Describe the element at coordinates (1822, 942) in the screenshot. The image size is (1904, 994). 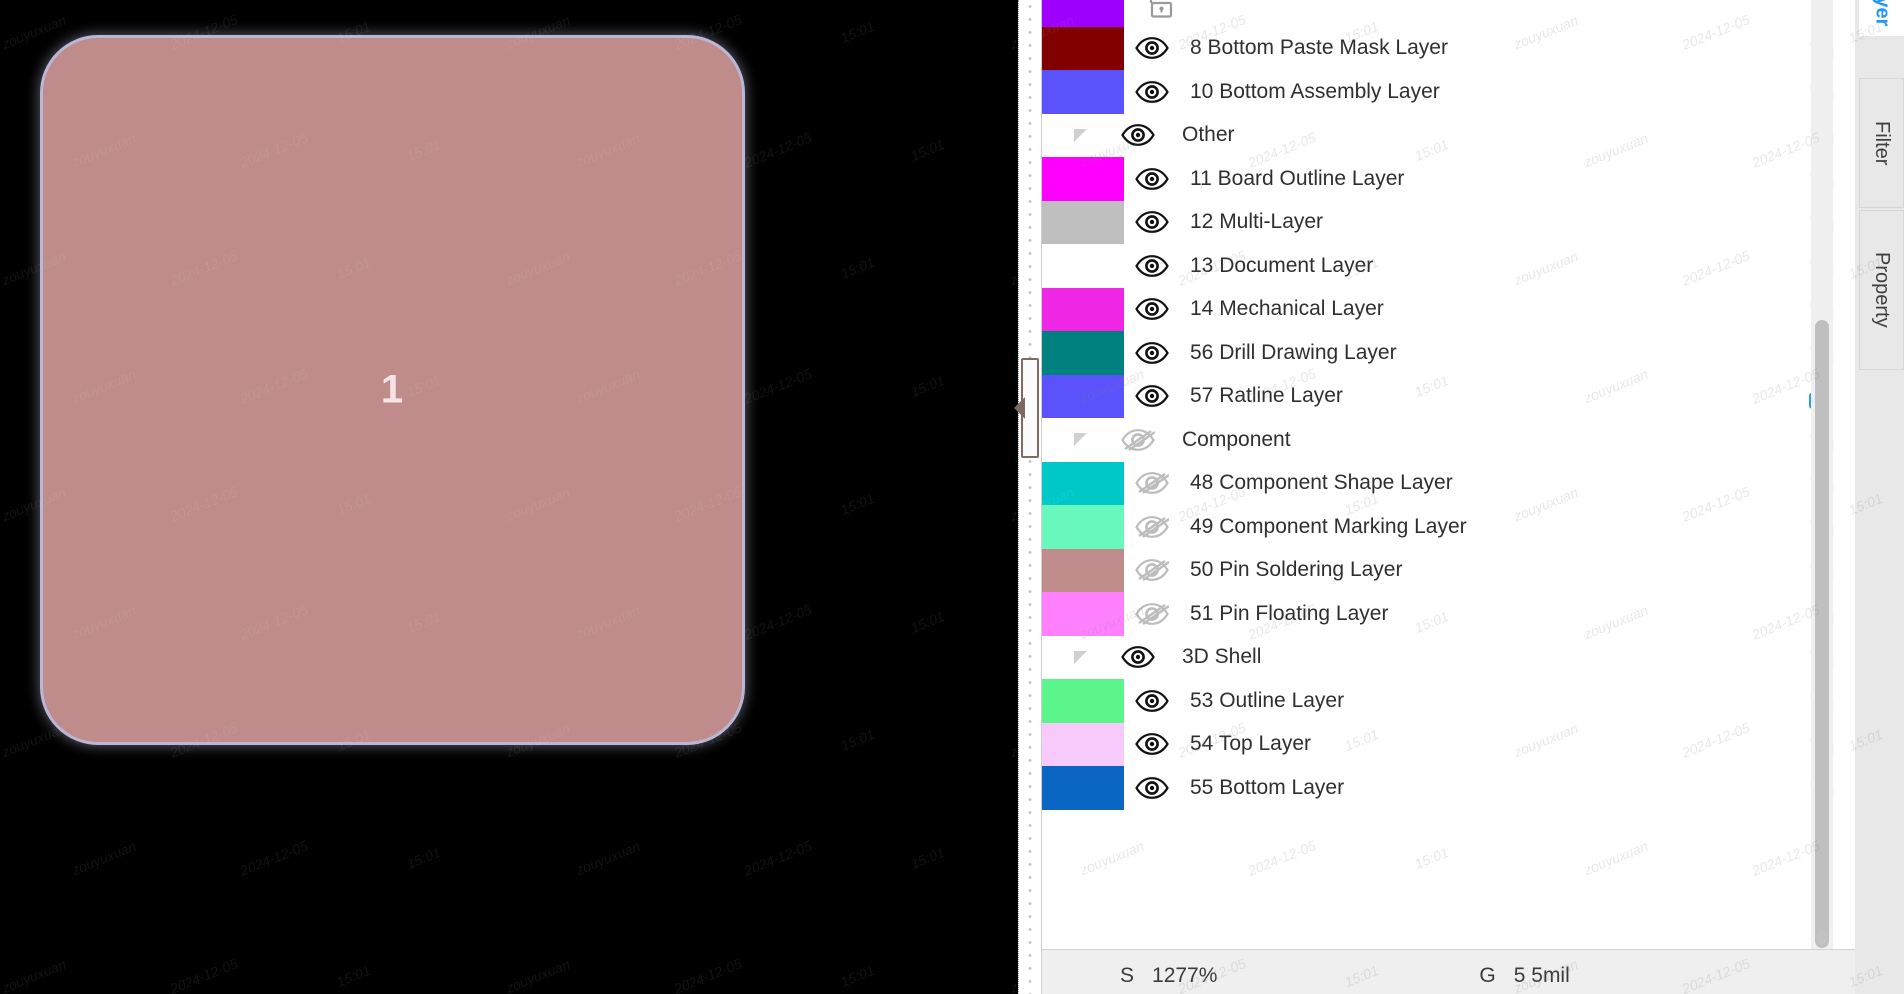
I see `scroll-down-arrow-icon` at that location.